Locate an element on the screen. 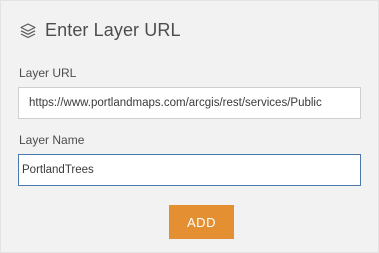  panel-title: Enter Layer URL is located at coordinates (113, 30).